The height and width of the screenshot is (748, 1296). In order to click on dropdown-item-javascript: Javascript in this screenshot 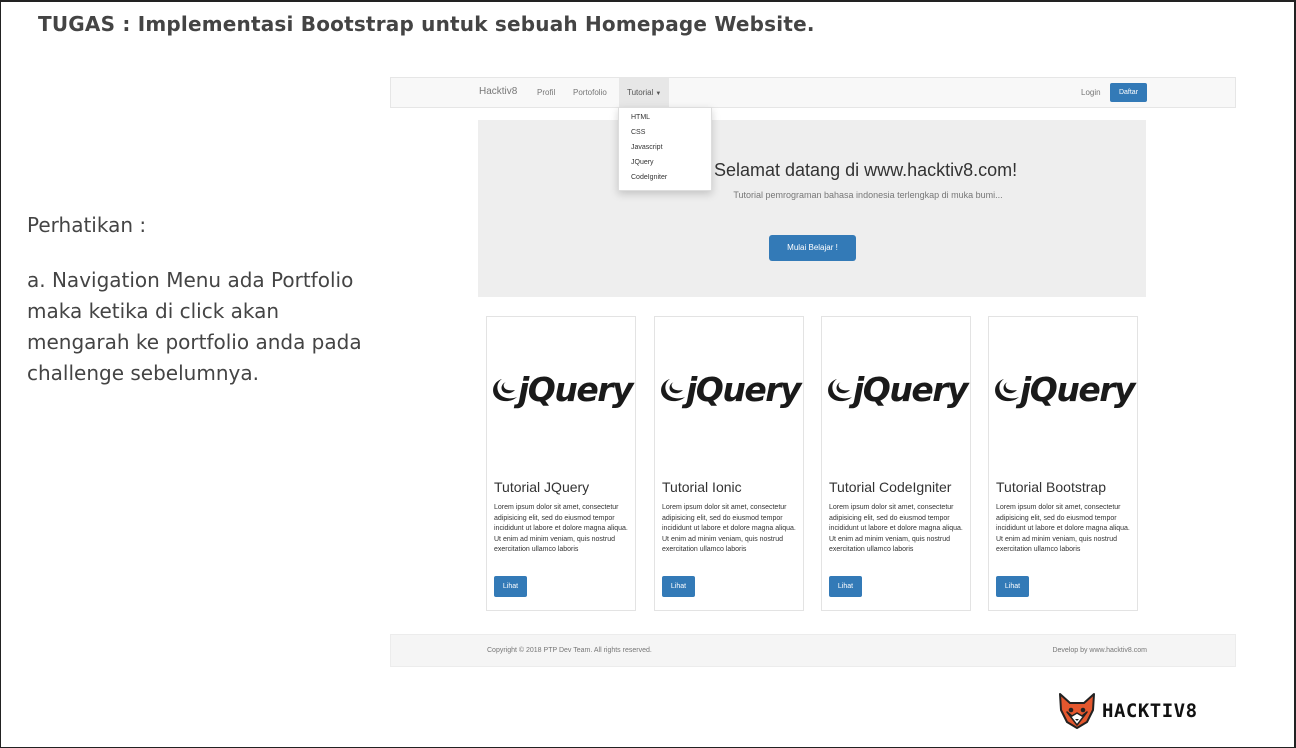, I will do `click(647, 147)`.